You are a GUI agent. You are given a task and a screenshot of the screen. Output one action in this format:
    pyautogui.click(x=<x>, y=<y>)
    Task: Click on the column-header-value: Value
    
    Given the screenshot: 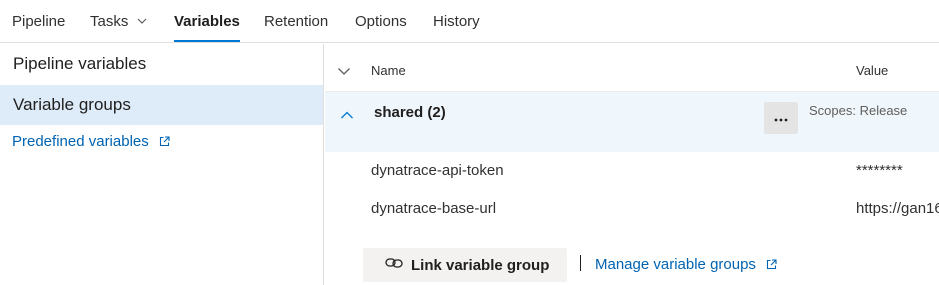 What is the action you would take?
    pyautogui.click(x=872, y=70)
    